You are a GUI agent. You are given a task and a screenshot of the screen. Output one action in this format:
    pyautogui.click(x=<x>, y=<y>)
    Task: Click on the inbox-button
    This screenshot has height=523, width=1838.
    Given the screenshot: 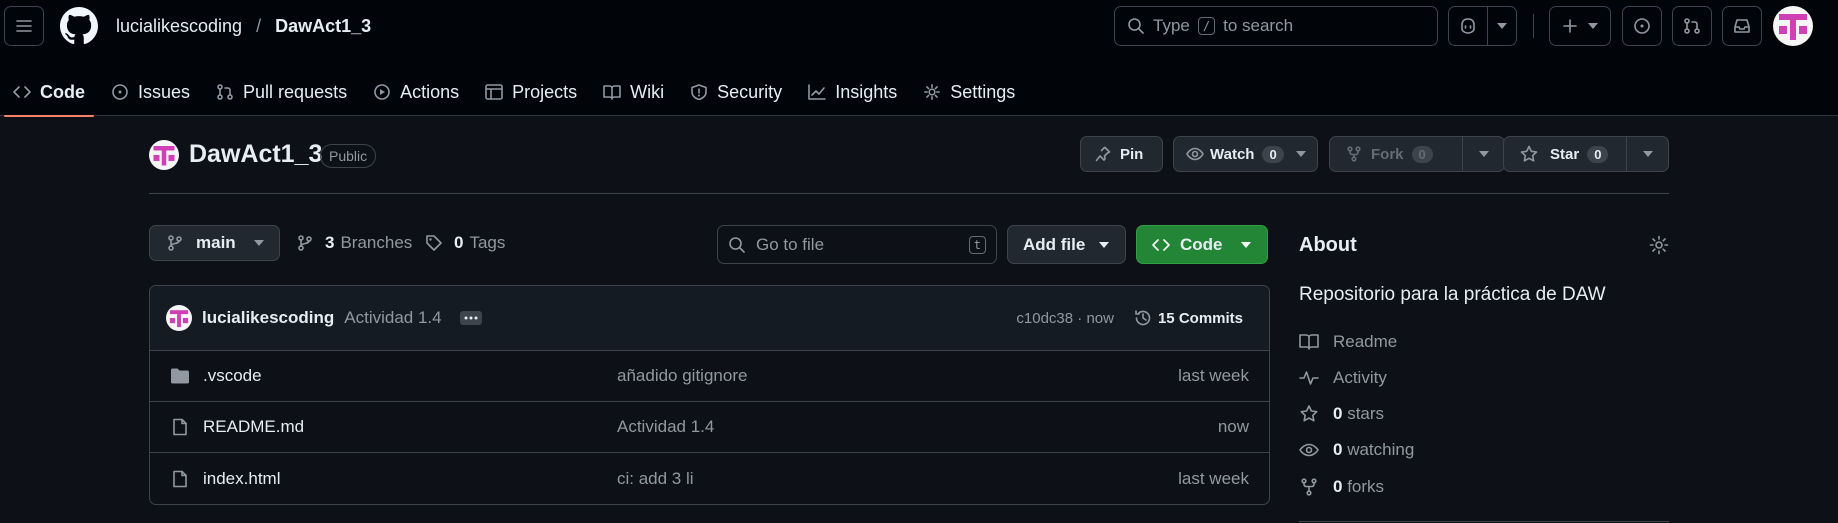 What is the action you would take?
    pyautogui.click(x=1742, y=26)
    